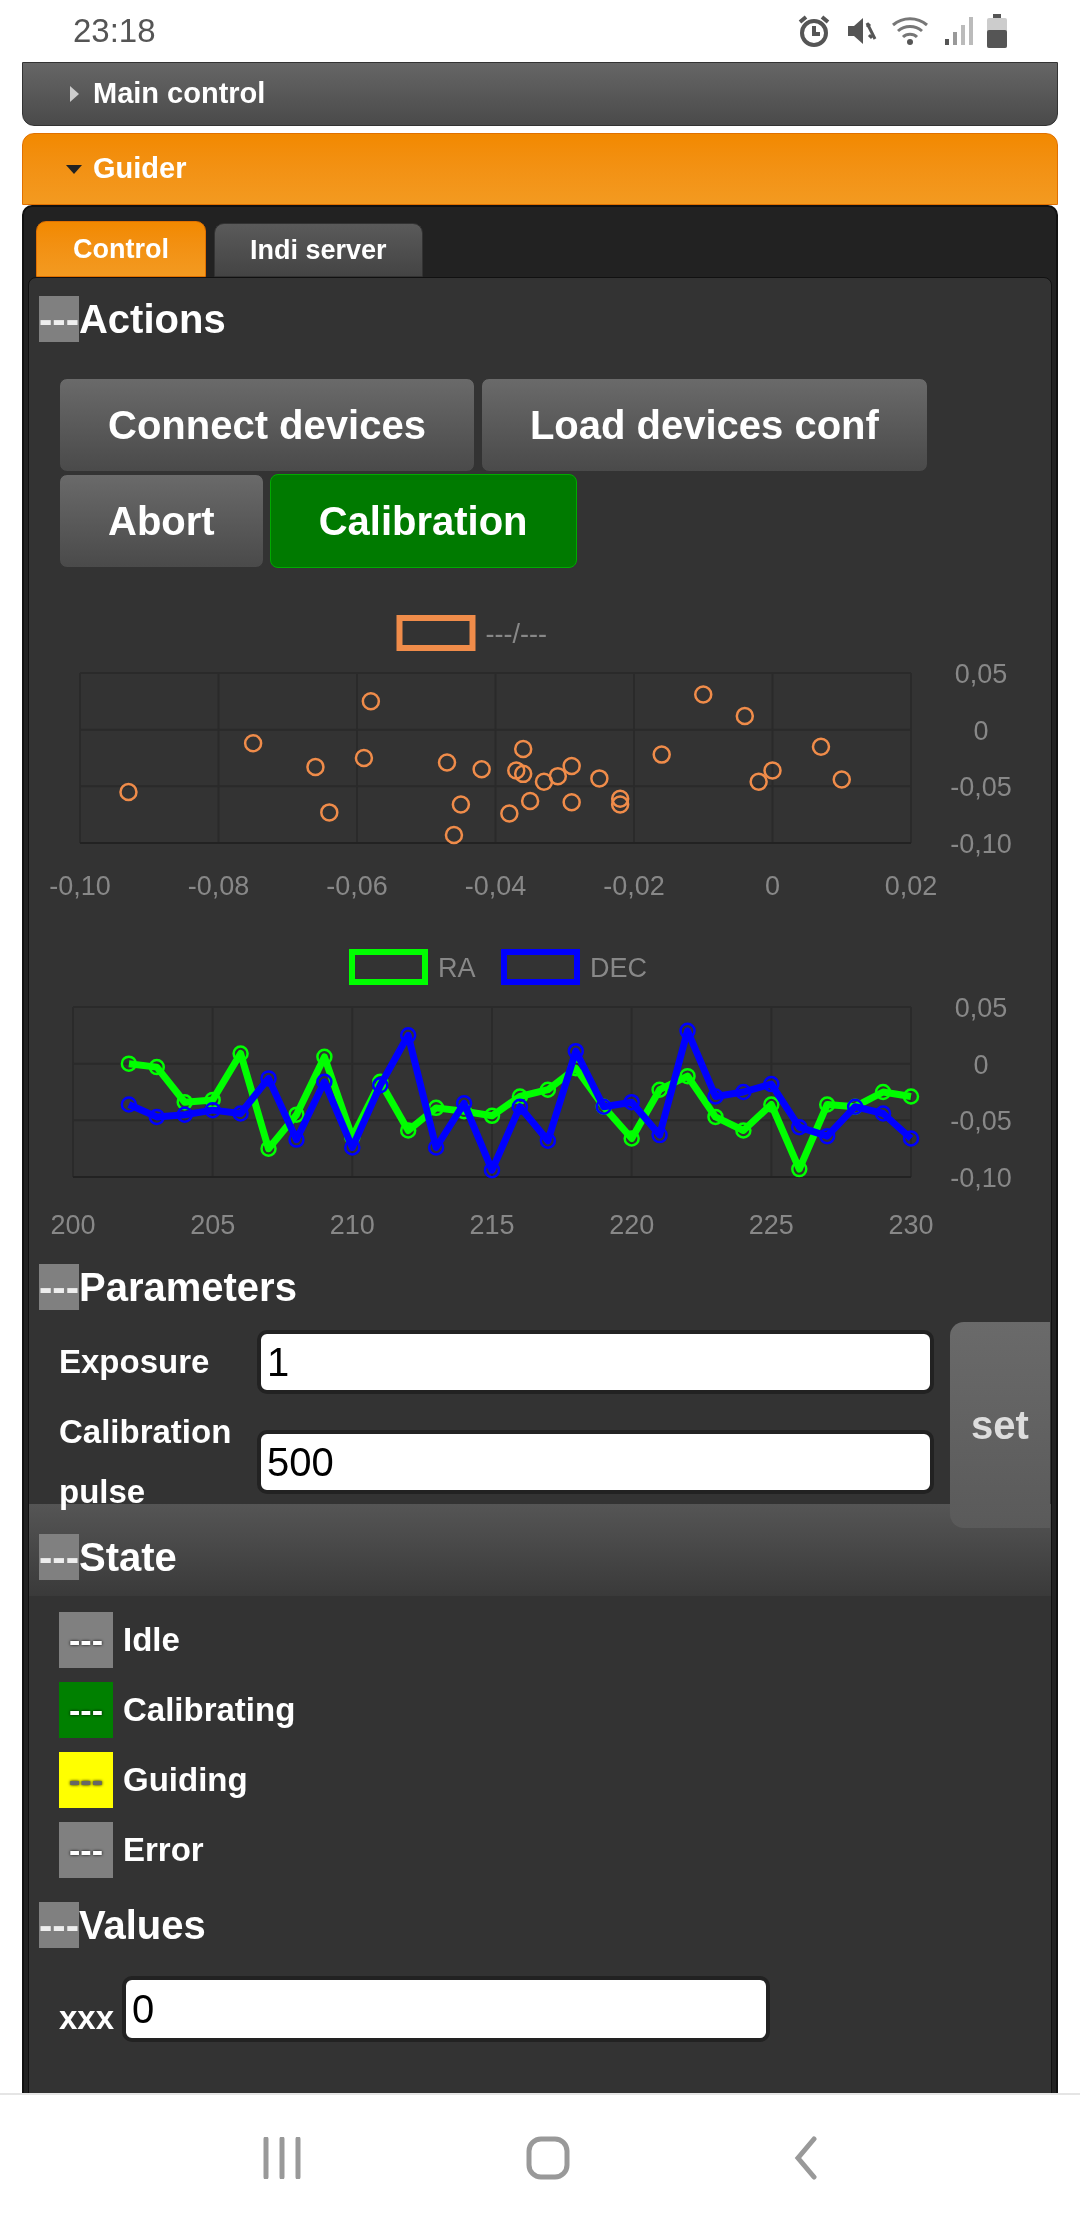  I want to click on state-label: Guiding, so click(185, 1780).